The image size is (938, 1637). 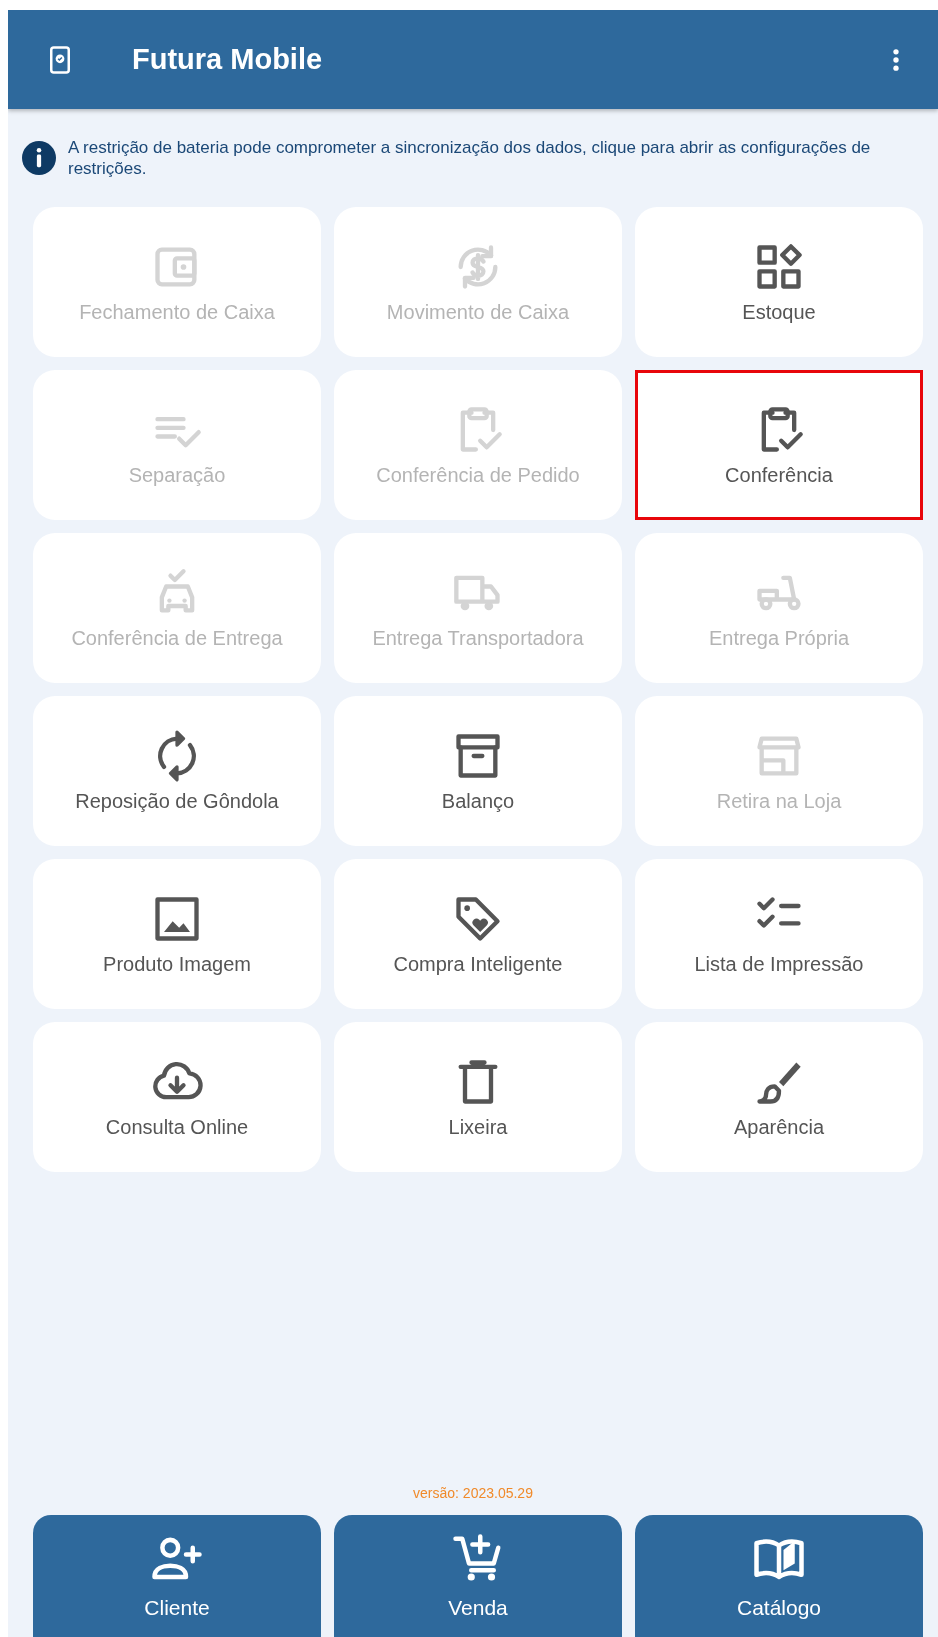 What do you see at coordinates (779, 934) in the screenshot?
I see `menu-tile: Lista de Impressão` at bounding box center [779, 934].